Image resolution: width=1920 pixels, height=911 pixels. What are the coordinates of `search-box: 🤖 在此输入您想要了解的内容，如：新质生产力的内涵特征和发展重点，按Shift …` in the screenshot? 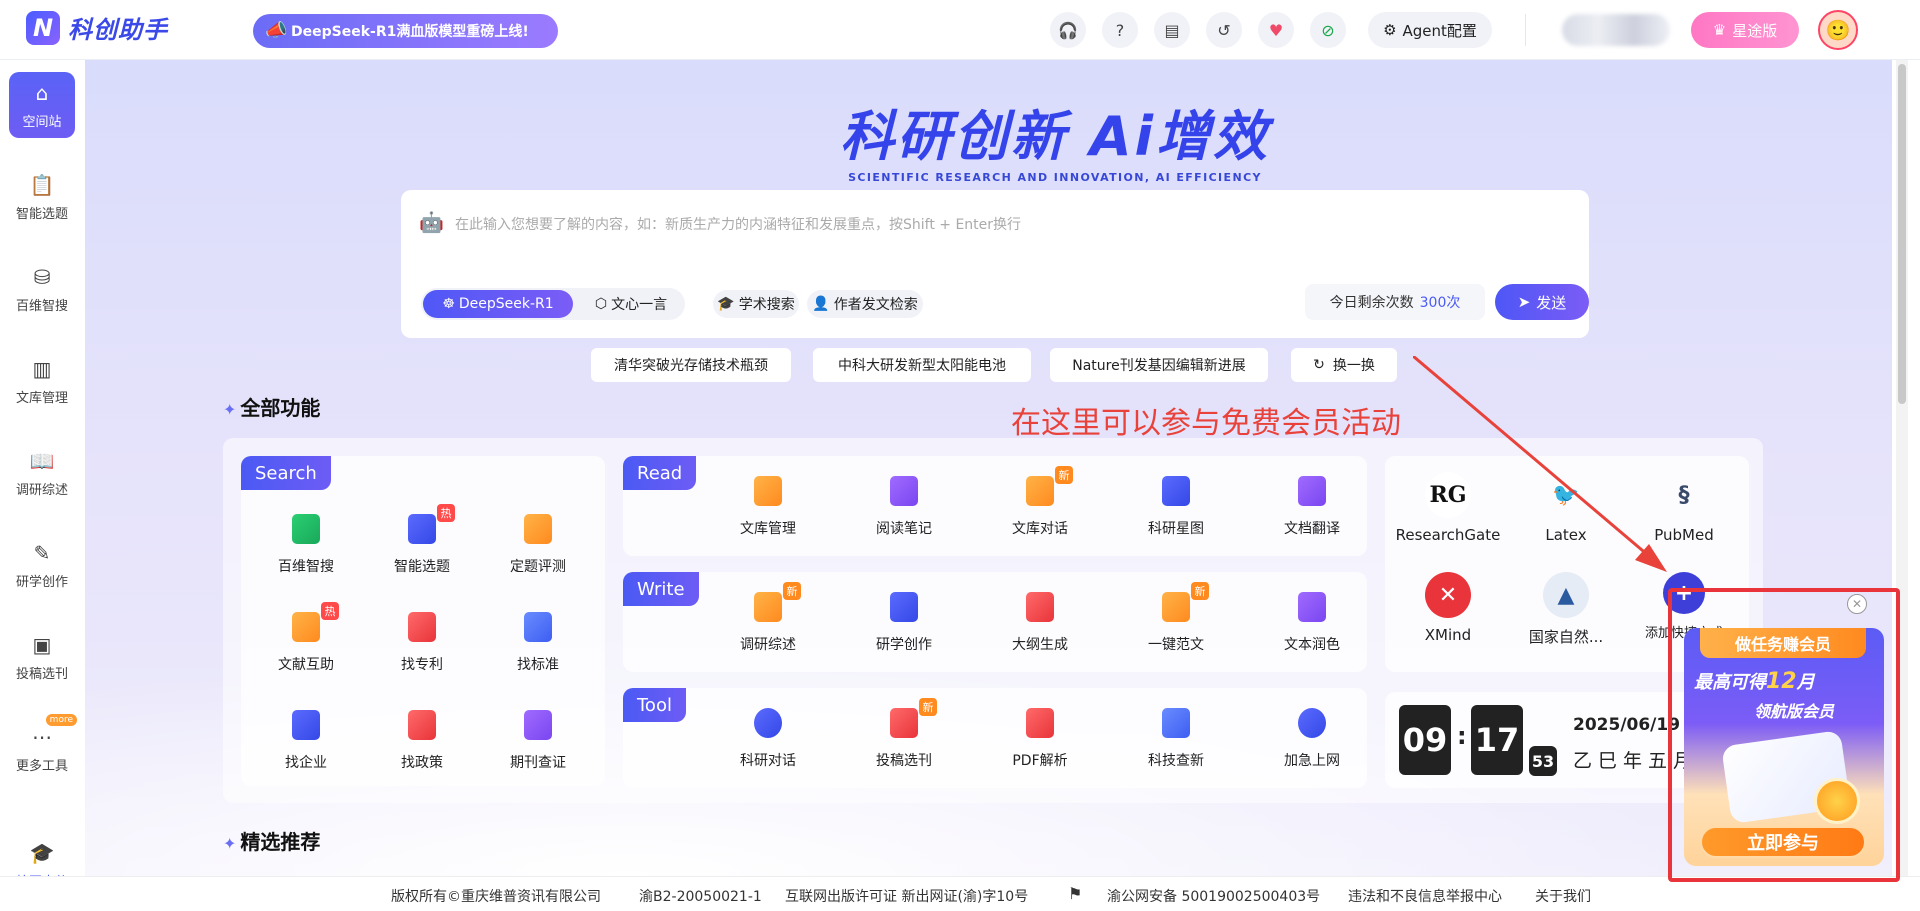 It's located at (995, 264).